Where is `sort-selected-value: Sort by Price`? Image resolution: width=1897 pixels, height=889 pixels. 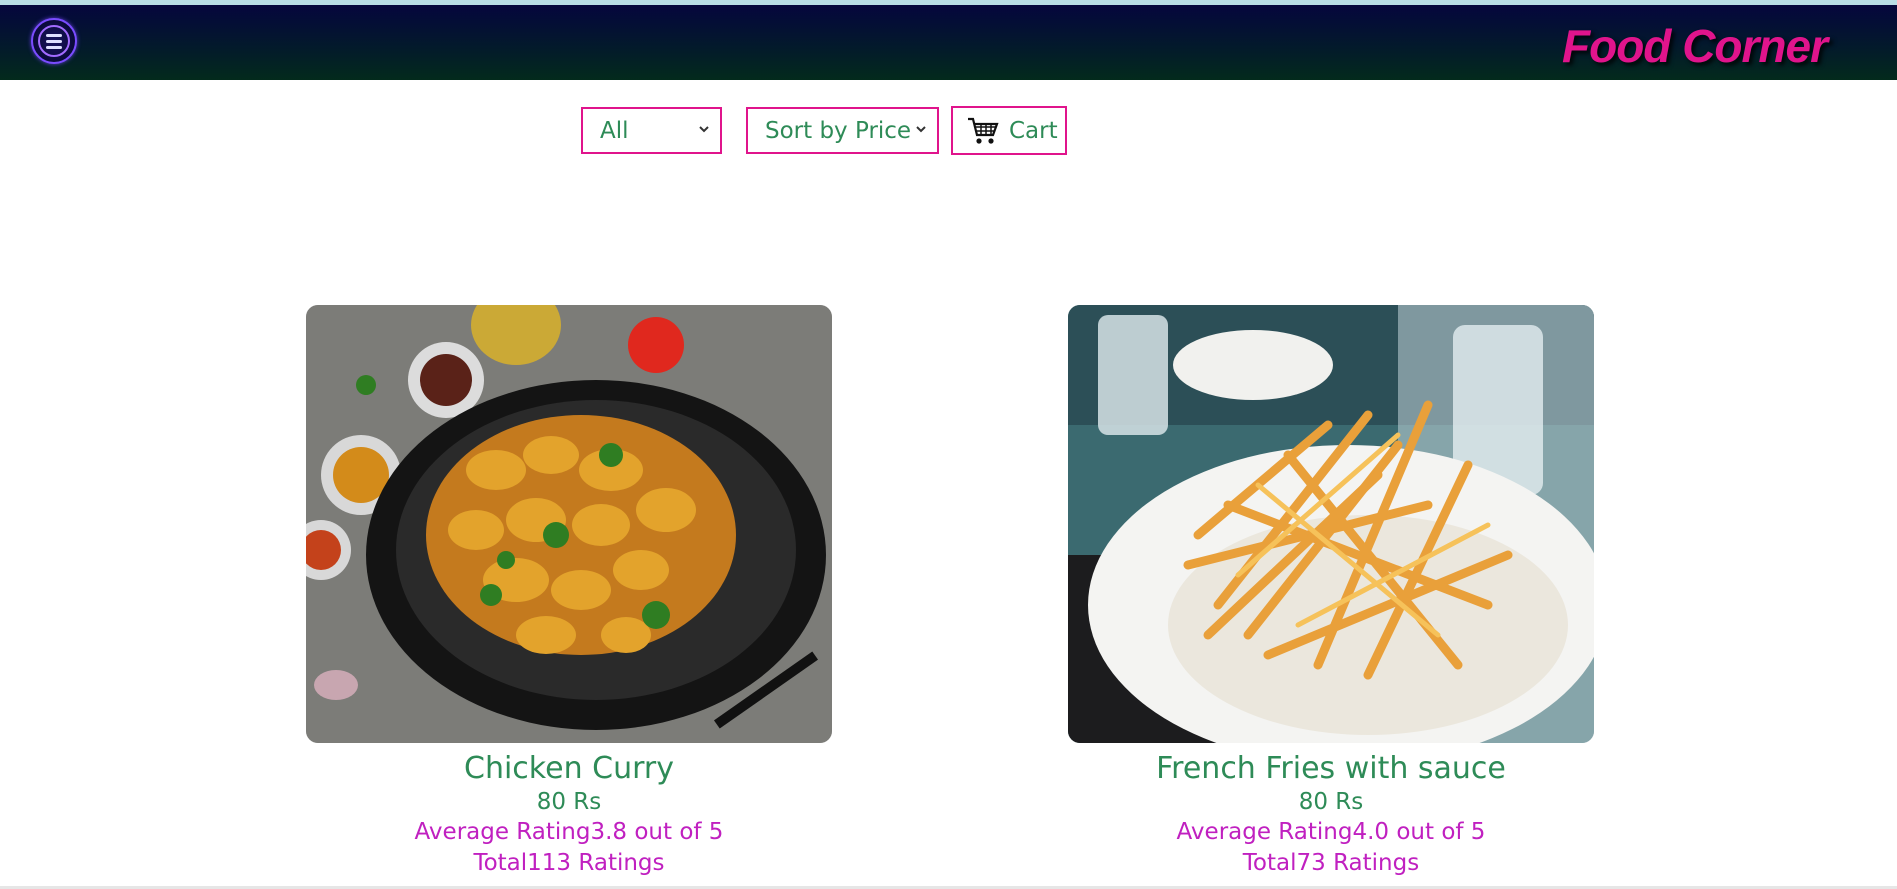
sort-selected-value: Sort by Price is located at coordinates (838, 130).